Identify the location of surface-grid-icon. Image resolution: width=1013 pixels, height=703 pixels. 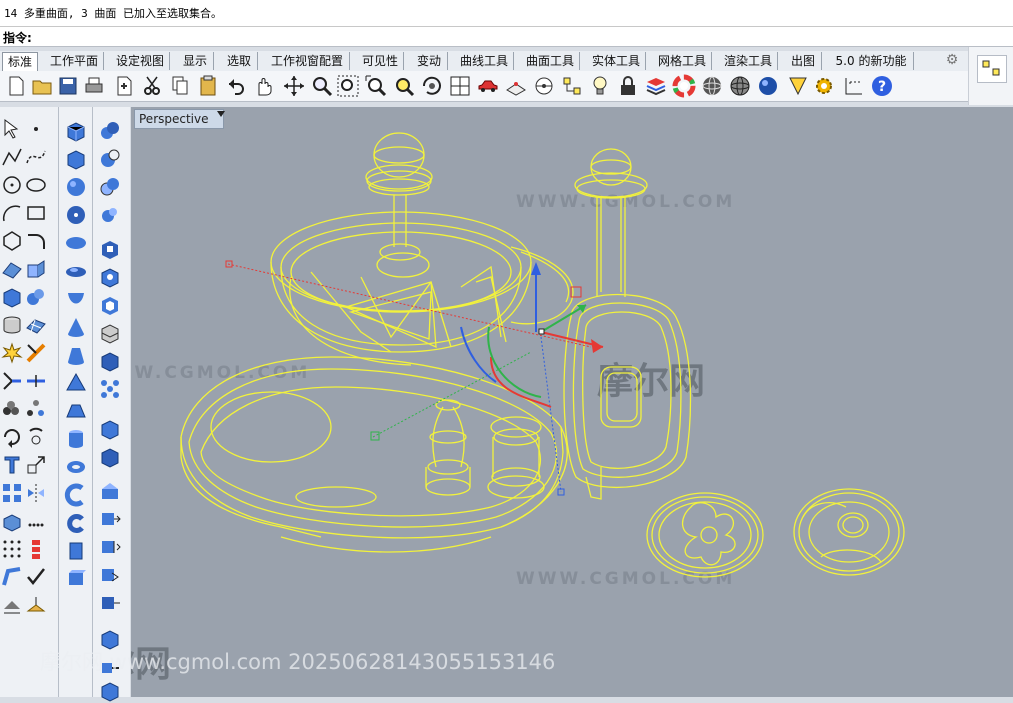
(36, 325).